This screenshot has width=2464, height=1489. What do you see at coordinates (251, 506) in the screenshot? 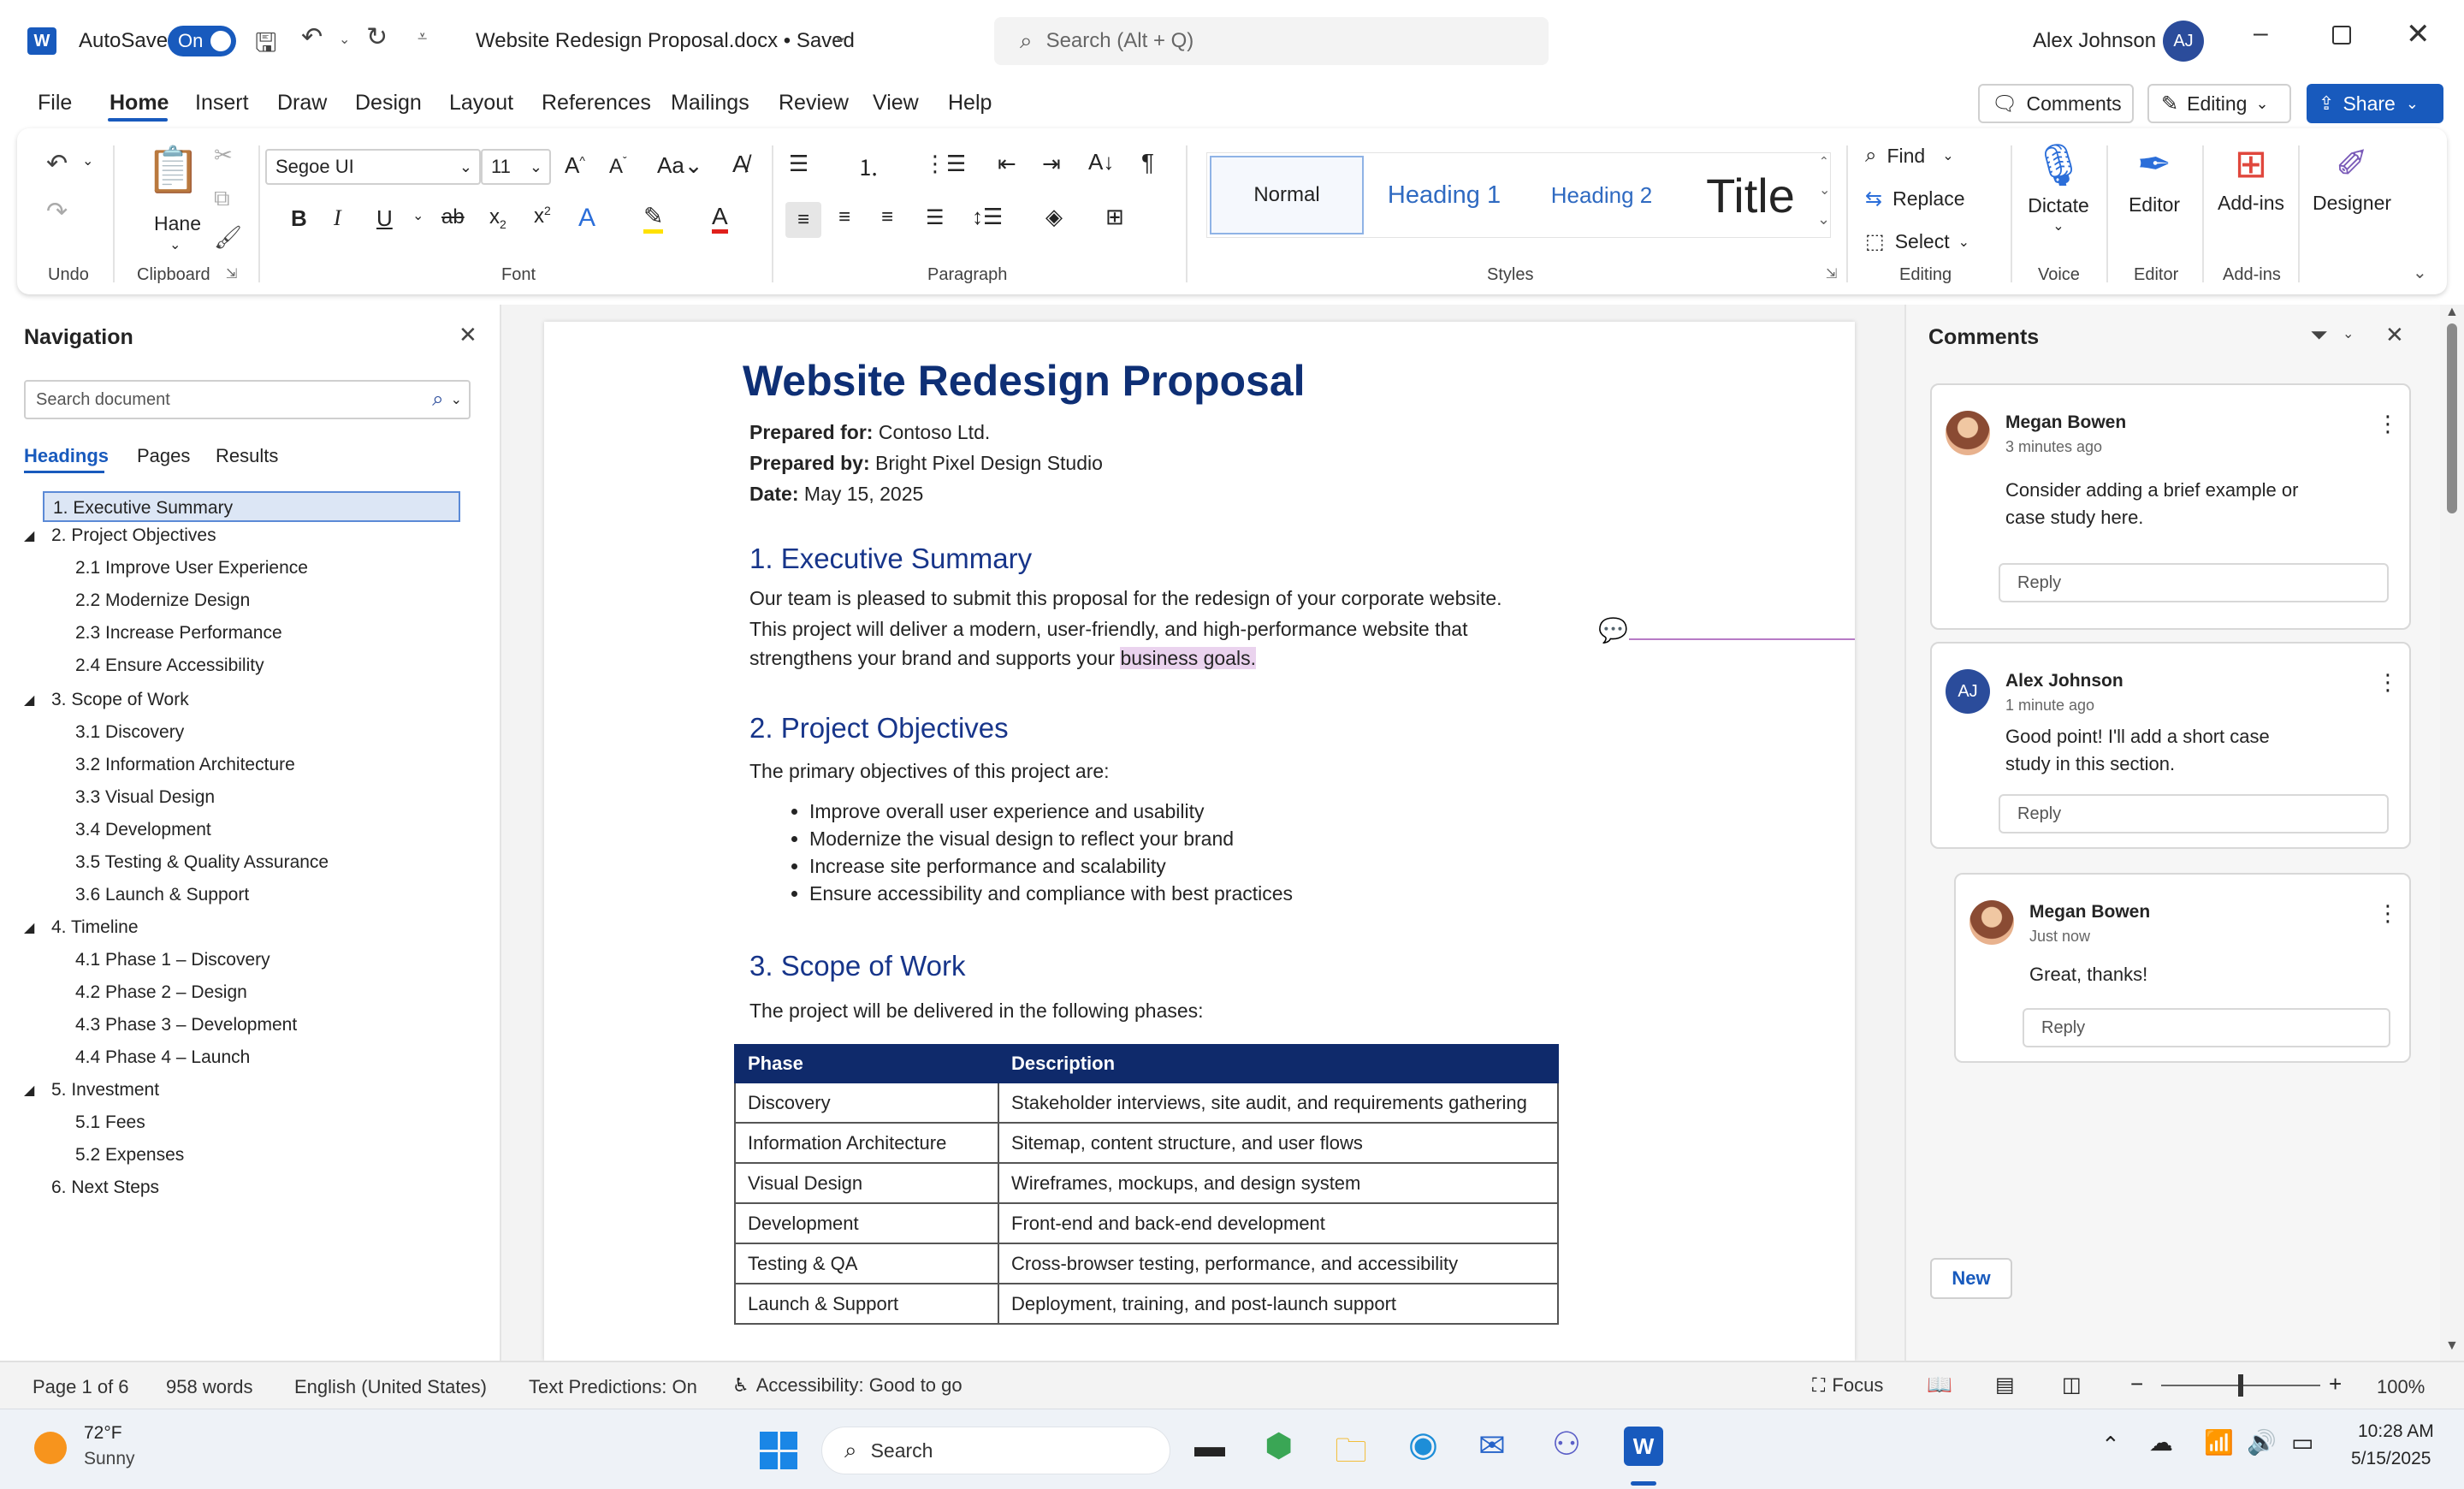
I see `nav-heading-item: 1. Executive Summary` at bounding box center [251, 506].